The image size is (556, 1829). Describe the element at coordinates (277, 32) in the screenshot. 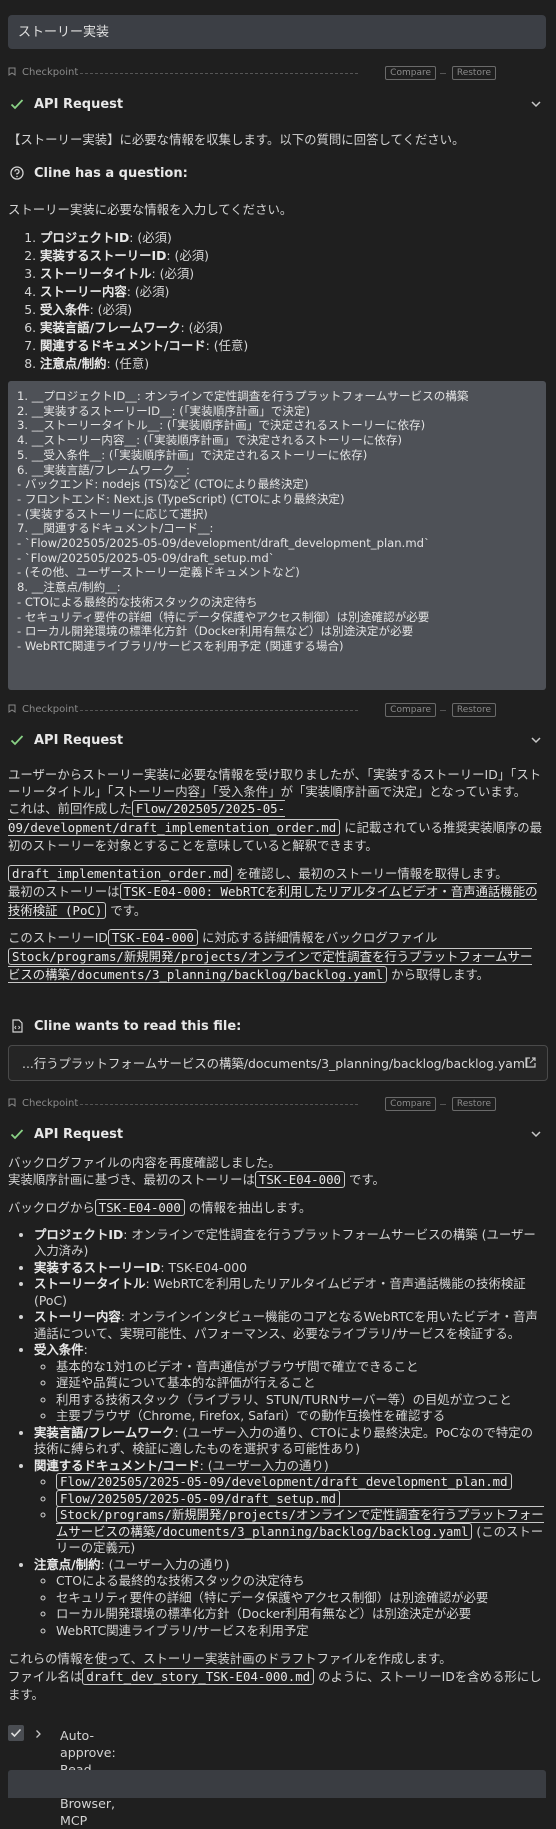

I see `task-input: ストーリー実装` at that location.